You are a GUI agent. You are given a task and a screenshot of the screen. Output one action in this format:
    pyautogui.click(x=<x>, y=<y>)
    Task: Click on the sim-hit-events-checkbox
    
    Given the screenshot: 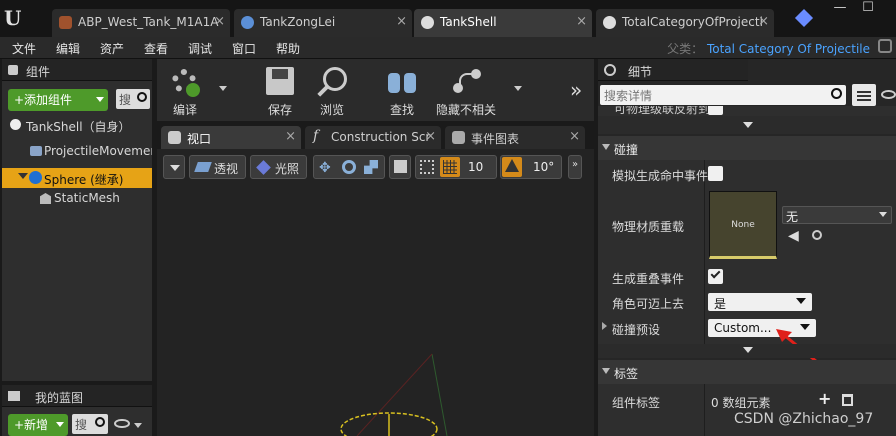 What is the action you would take?
    pyautogui.click(x=715, y=173)
    